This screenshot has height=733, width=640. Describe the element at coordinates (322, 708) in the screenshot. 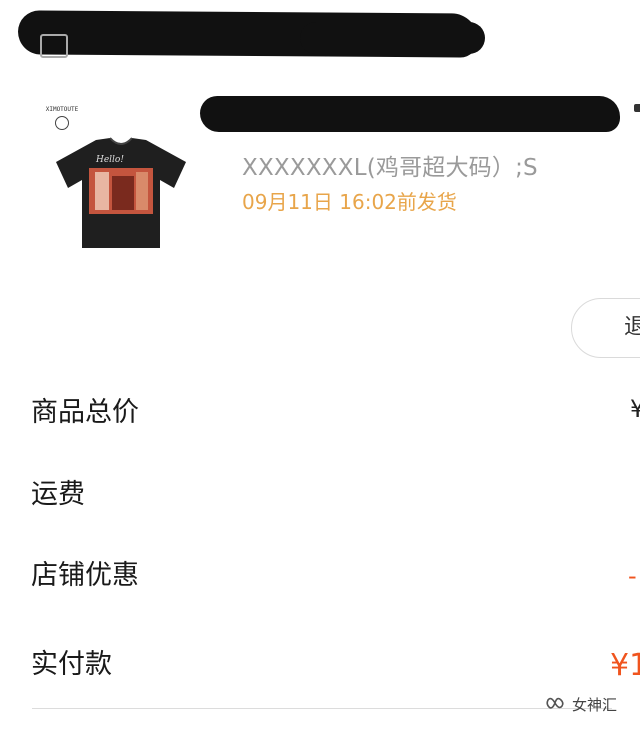

I see `divider` at that location.